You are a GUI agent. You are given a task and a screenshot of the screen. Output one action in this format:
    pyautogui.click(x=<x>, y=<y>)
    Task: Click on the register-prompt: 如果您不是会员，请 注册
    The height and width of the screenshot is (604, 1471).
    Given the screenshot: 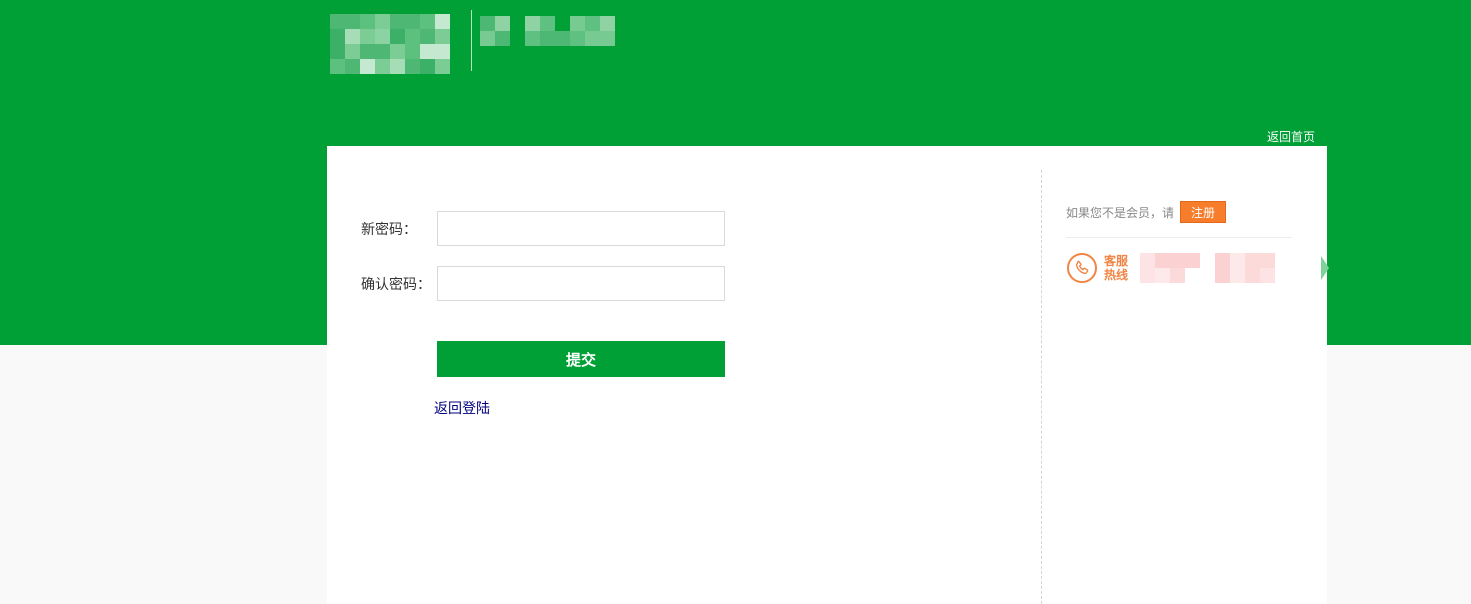 What is the action you would take?
    pyautogui.click(x=1146, y=212)
    